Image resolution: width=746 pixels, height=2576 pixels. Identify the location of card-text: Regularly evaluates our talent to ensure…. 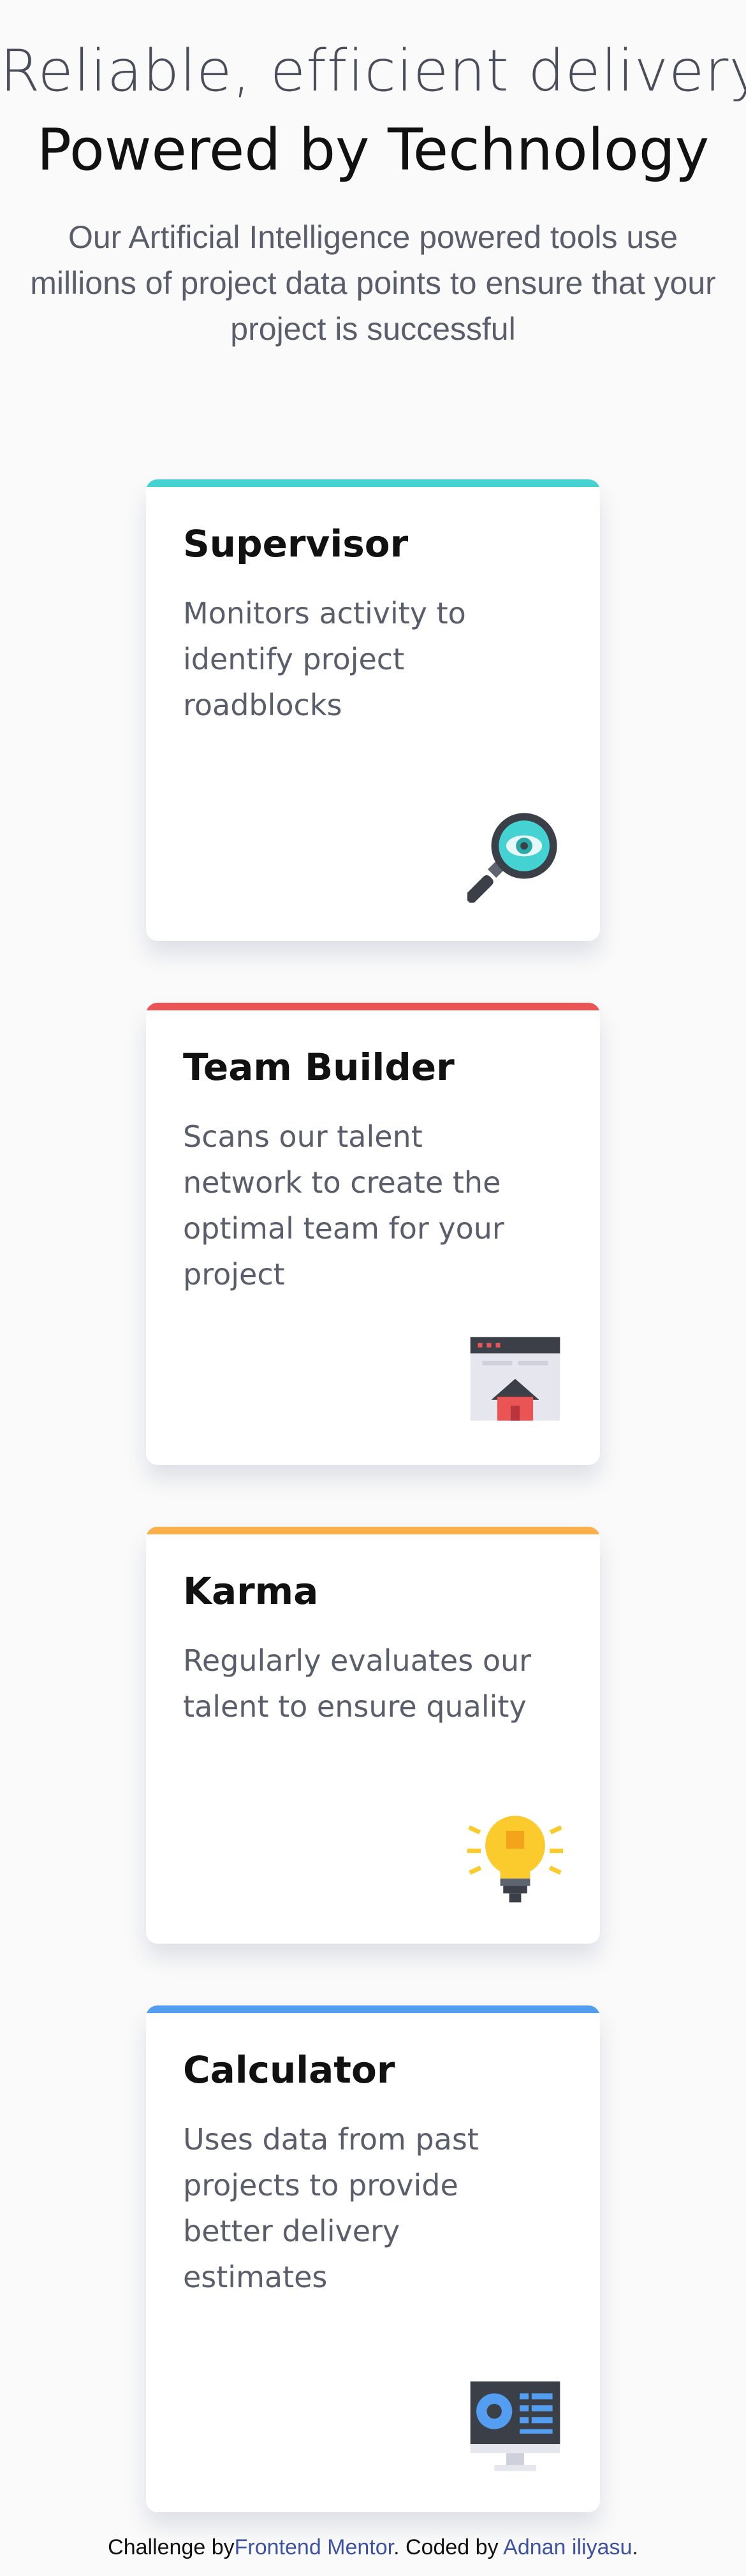
(357, 1683).